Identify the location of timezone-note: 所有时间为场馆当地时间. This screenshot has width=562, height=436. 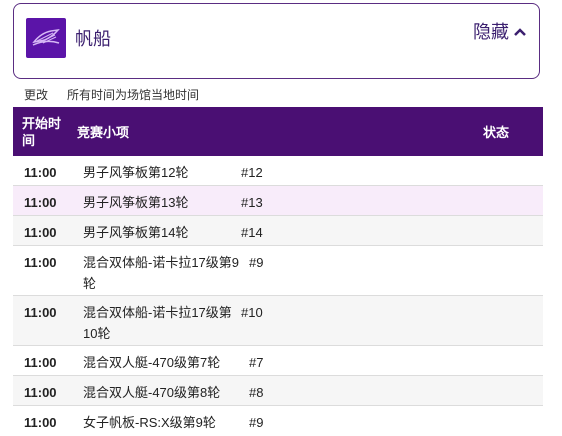
(133, 95).